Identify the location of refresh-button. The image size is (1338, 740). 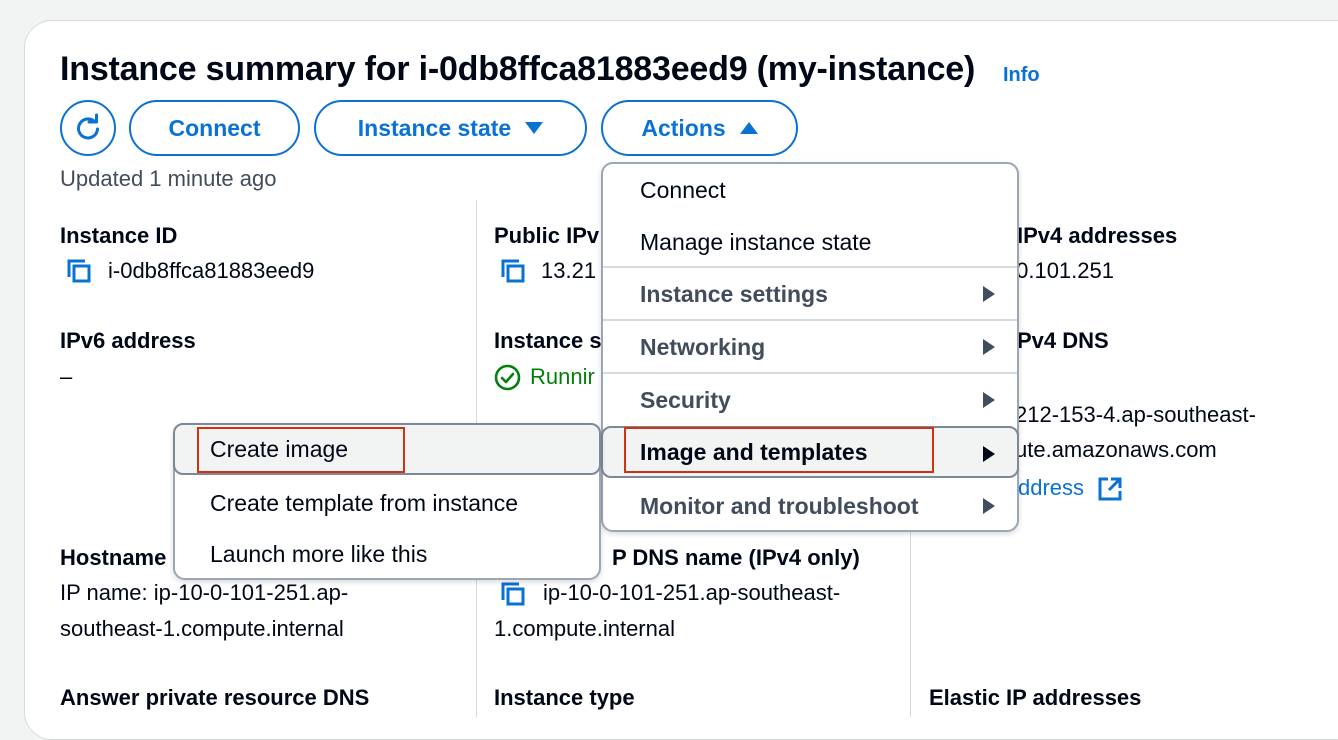
(88, 128).